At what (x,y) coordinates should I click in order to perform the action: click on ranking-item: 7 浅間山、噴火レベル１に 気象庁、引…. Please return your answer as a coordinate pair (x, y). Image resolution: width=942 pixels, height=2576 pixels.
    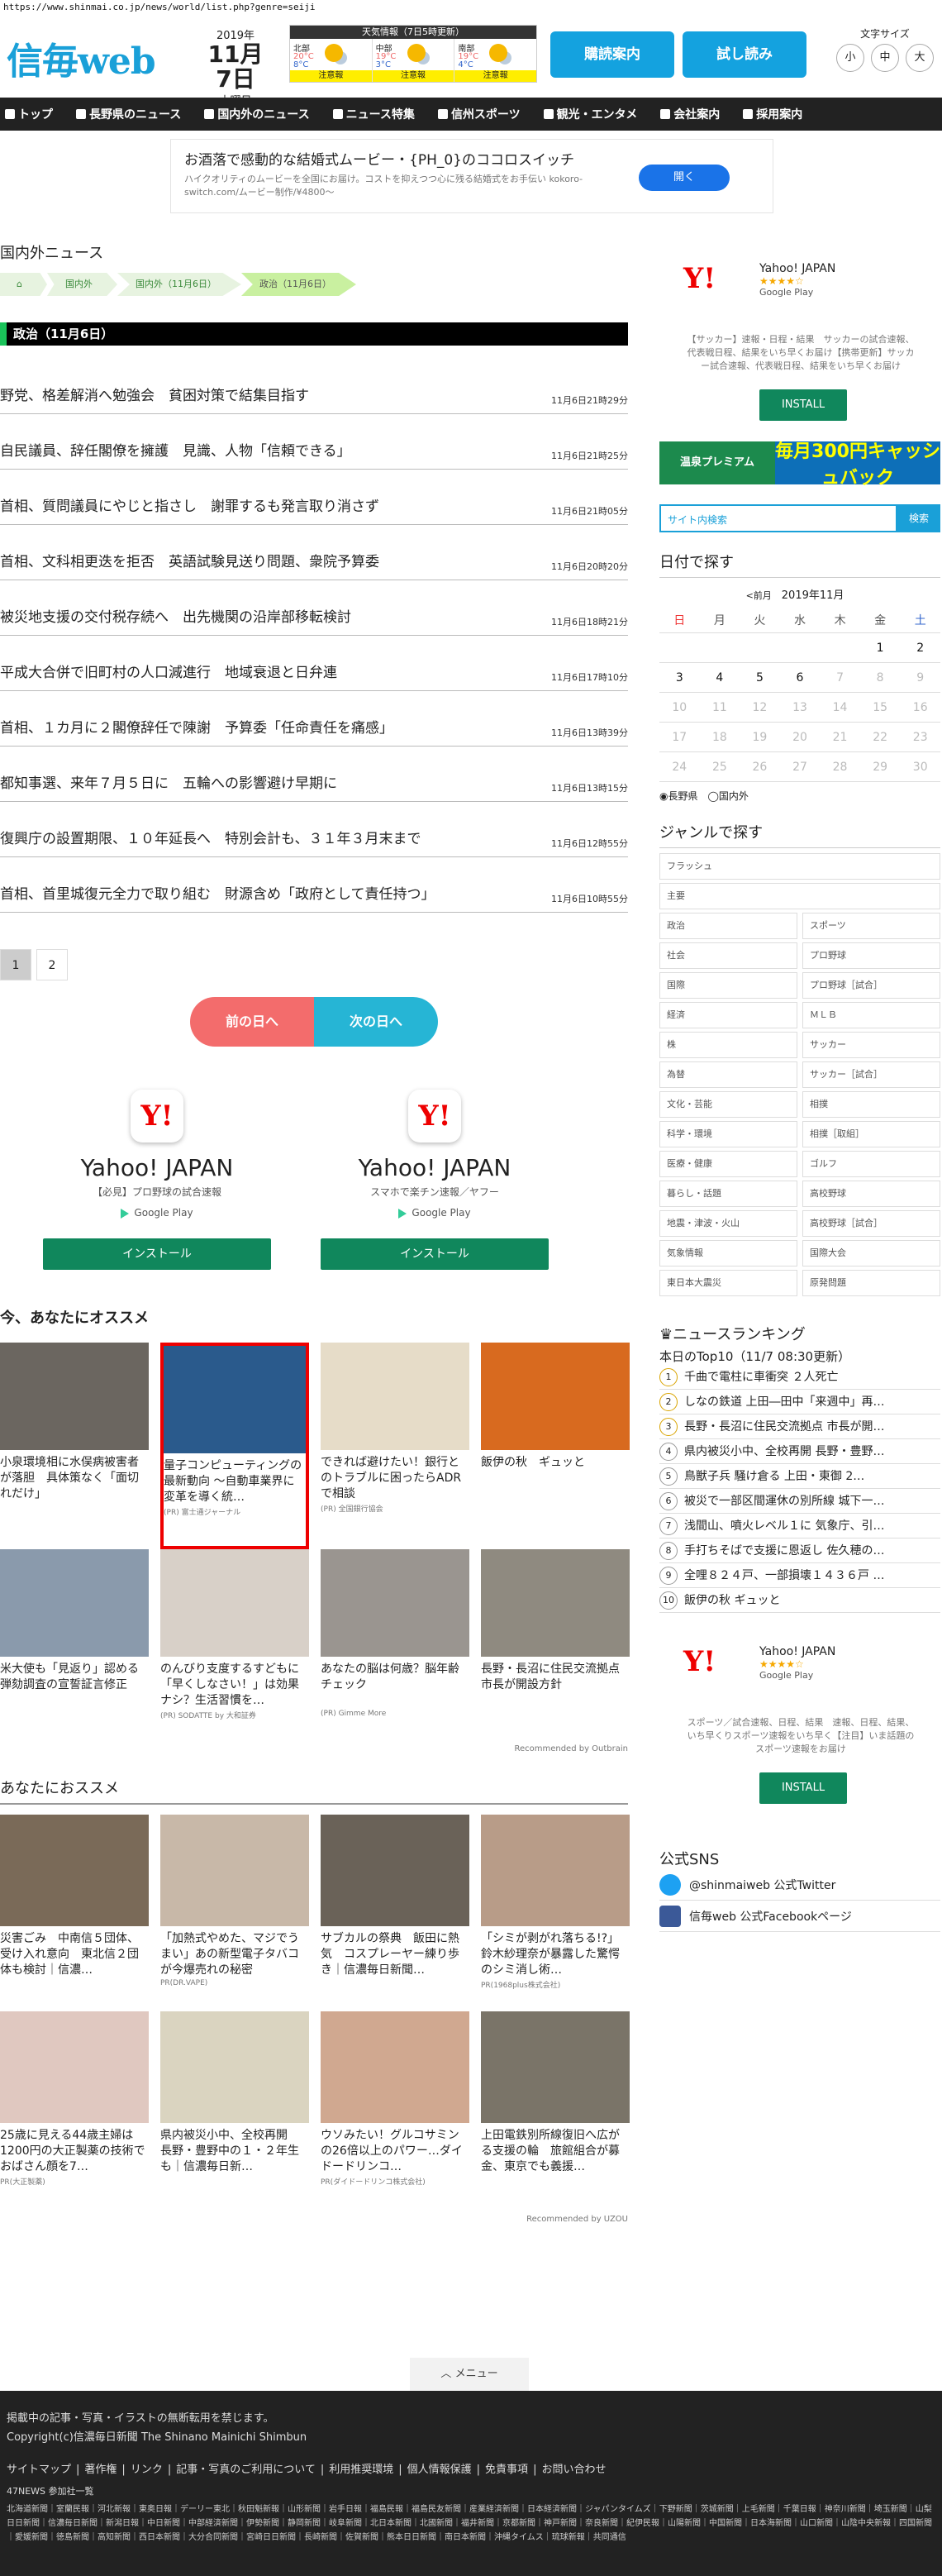
    Looking at the image, I should click on (799, 1526).